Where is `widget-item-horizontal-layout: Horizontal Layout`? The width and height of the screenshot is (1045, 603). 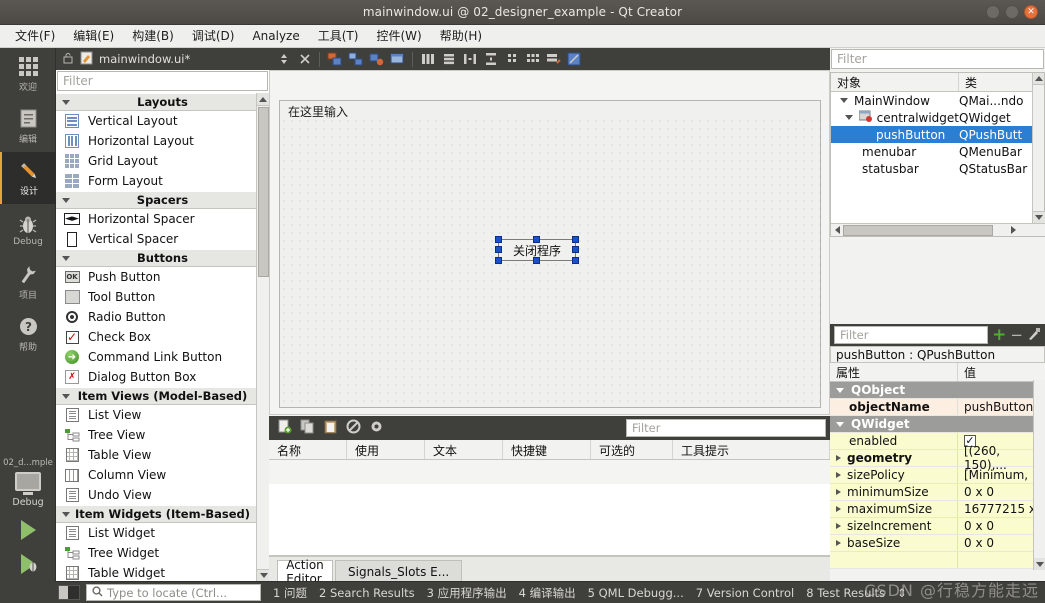 widget-item-horizontal-layout: Horizontal Layout is located at coordinates (162, 141).